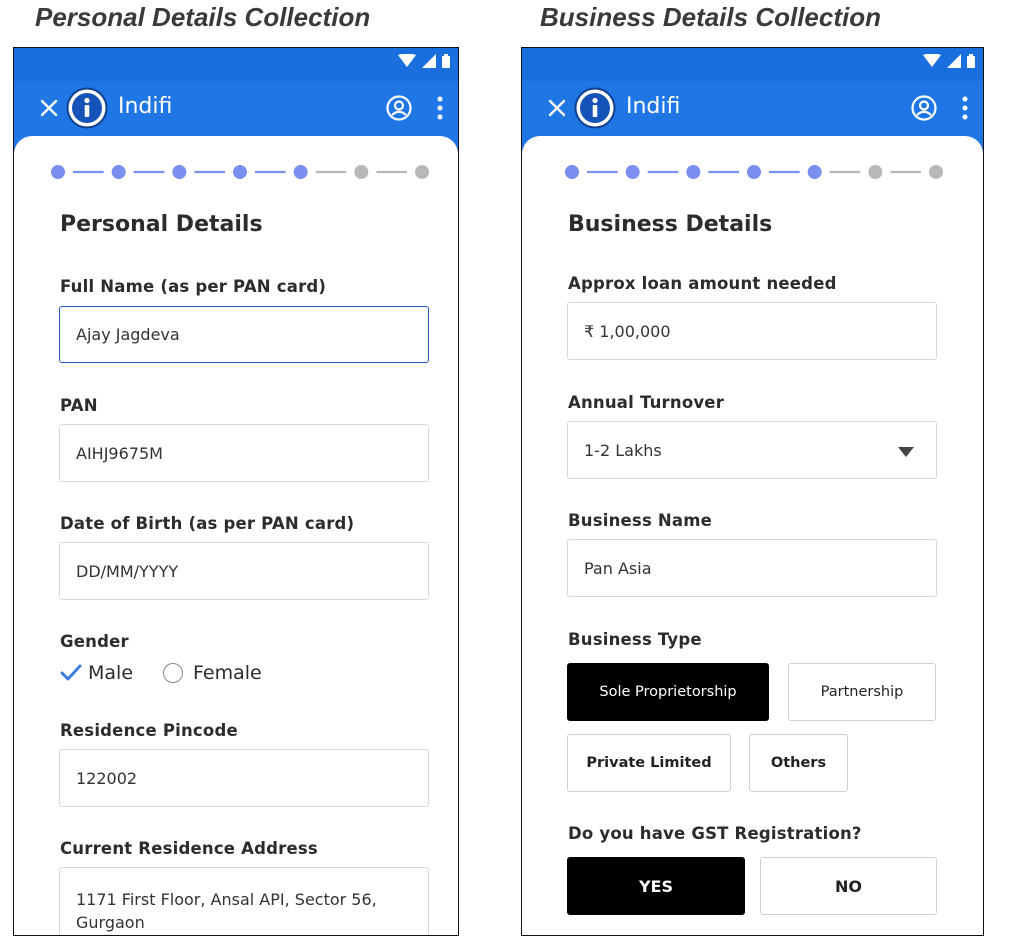 This screenshot has height=950, width=1011. What do you see at coordinates (161, 673) in the screenshot?
I see `gender-options: Male Female` at bounding box center [161, 673].